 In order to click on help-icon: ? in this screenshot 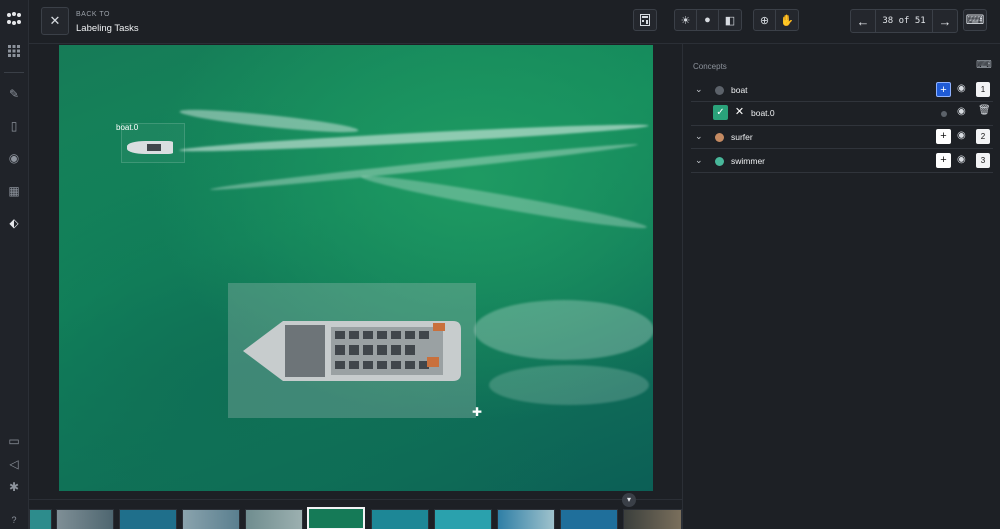, I will do `click(14, 520)`.